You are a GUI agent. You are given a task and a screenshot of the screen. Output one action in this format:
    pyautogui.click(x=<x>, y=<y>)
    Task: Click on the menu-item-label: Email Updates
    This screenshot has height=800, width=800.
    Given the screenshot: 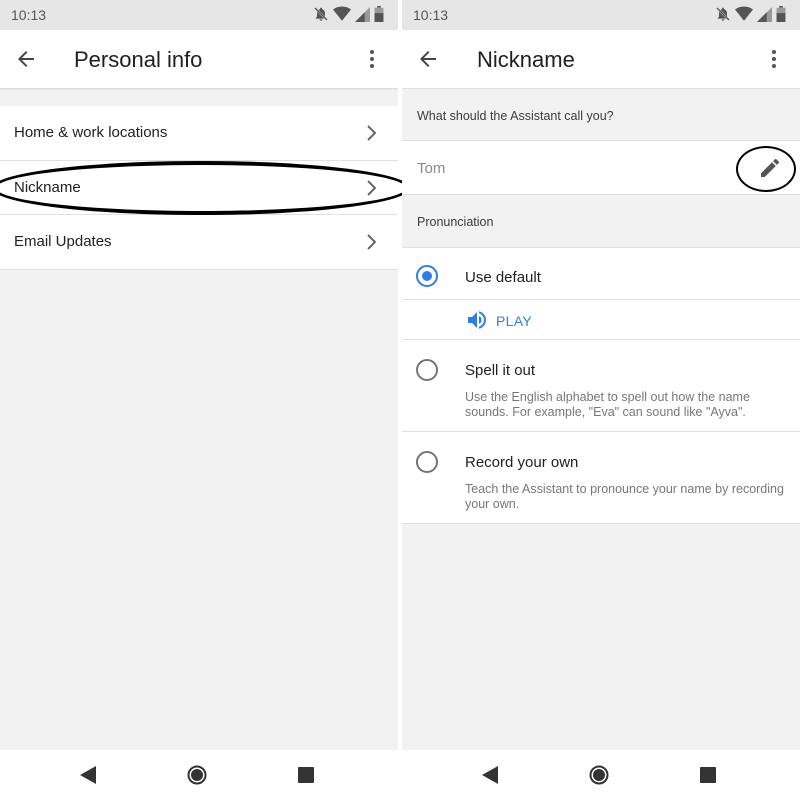 What is the action you would take?
    pyautogui.click(x=63, y=241)
    